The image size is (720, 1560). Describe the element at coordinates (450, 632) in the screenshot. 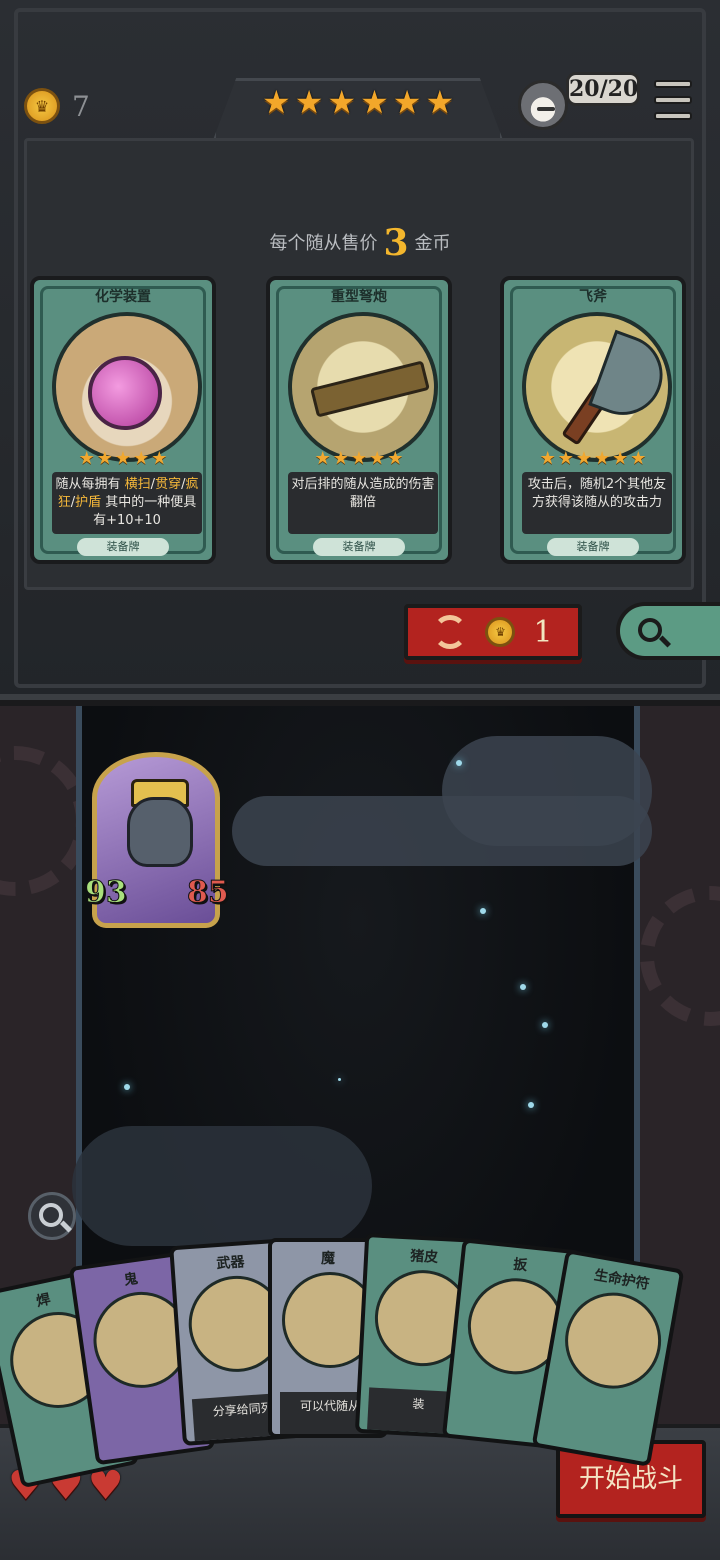

I see `refresh-icon` at that location.